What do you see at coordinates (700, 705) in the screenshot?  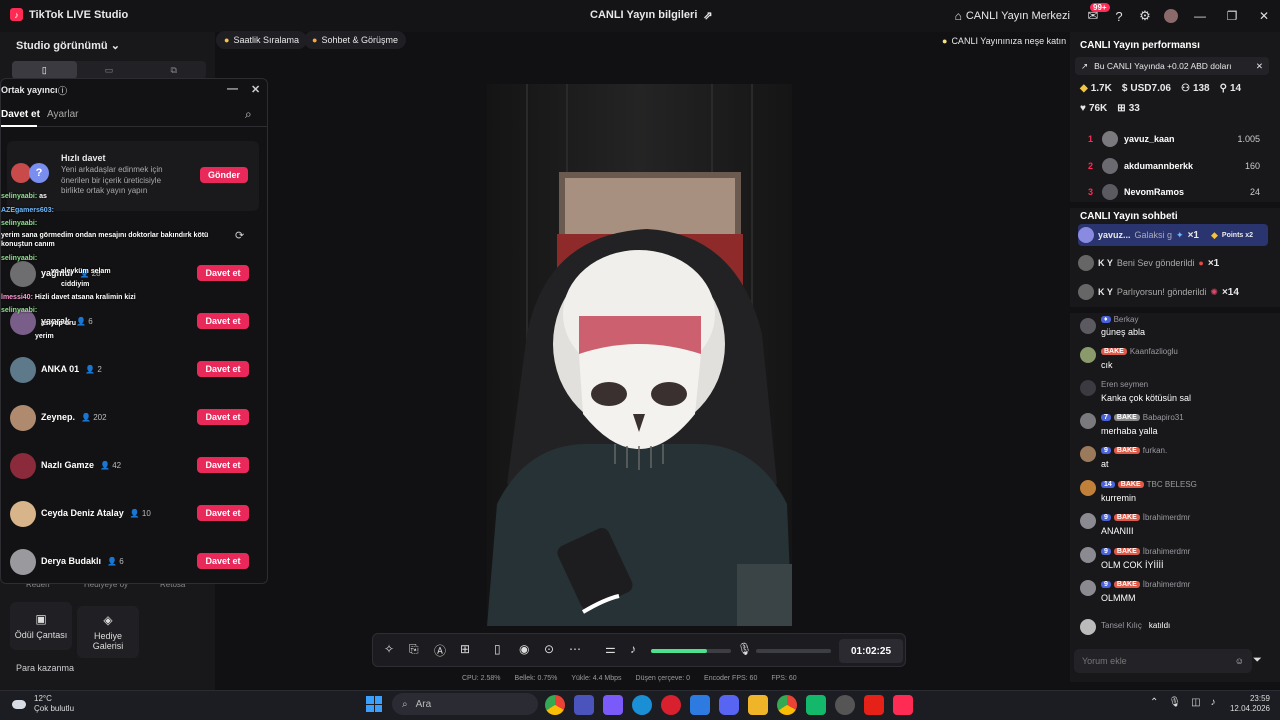 I see `mail-icon` at bounding box center [700, 705].